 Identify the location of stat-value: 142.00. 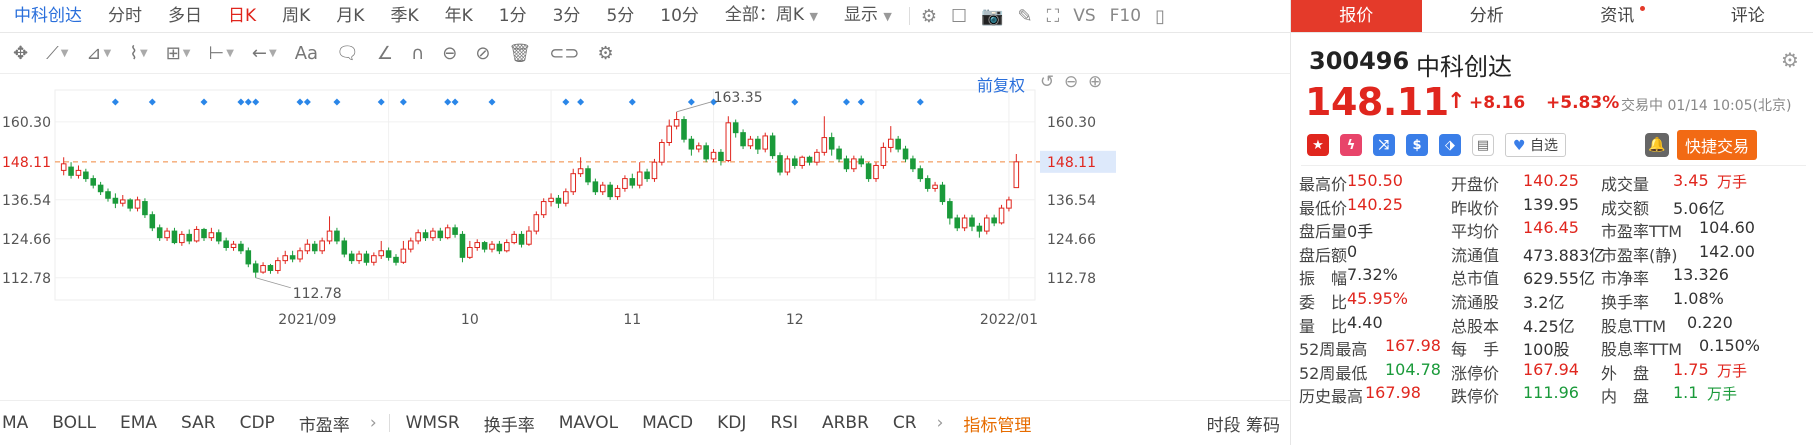
(1727, 251).